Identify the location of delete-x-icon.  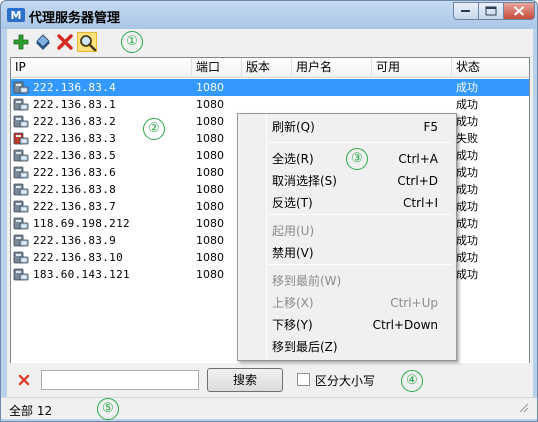
(65, 42).